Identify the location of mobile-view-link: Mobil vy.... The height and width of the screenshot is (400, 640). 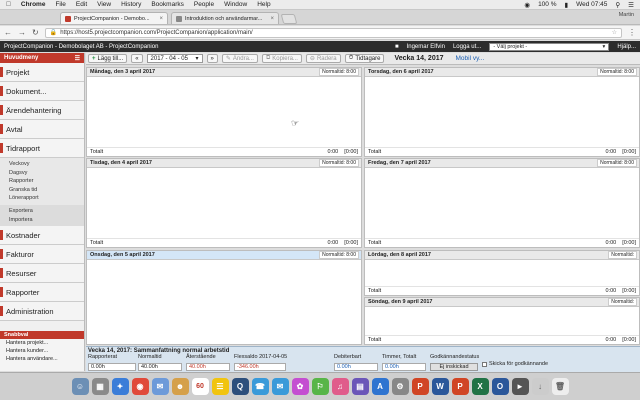
(470, 58).